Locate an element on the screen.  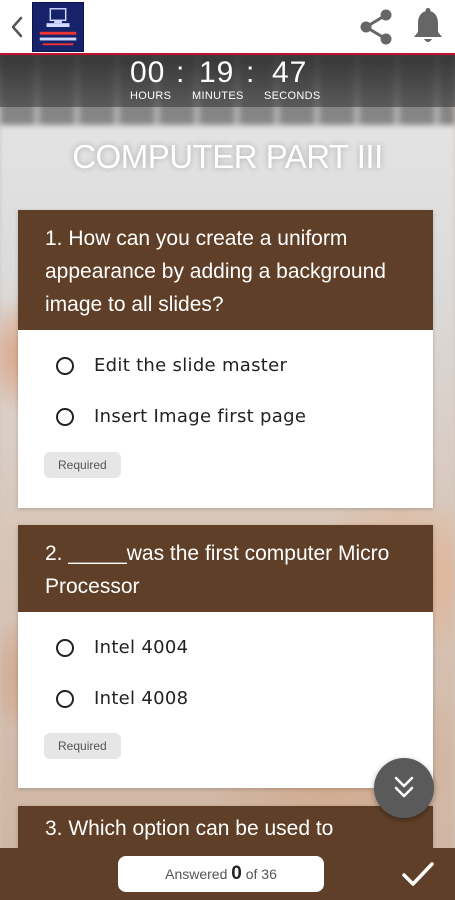
option-label: Insert Image first page is located at coordinates (200, 416).